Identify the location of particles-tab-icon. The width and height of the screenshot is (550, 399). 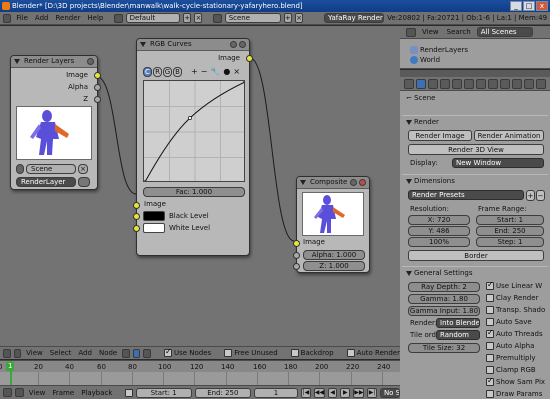
(529, 83).